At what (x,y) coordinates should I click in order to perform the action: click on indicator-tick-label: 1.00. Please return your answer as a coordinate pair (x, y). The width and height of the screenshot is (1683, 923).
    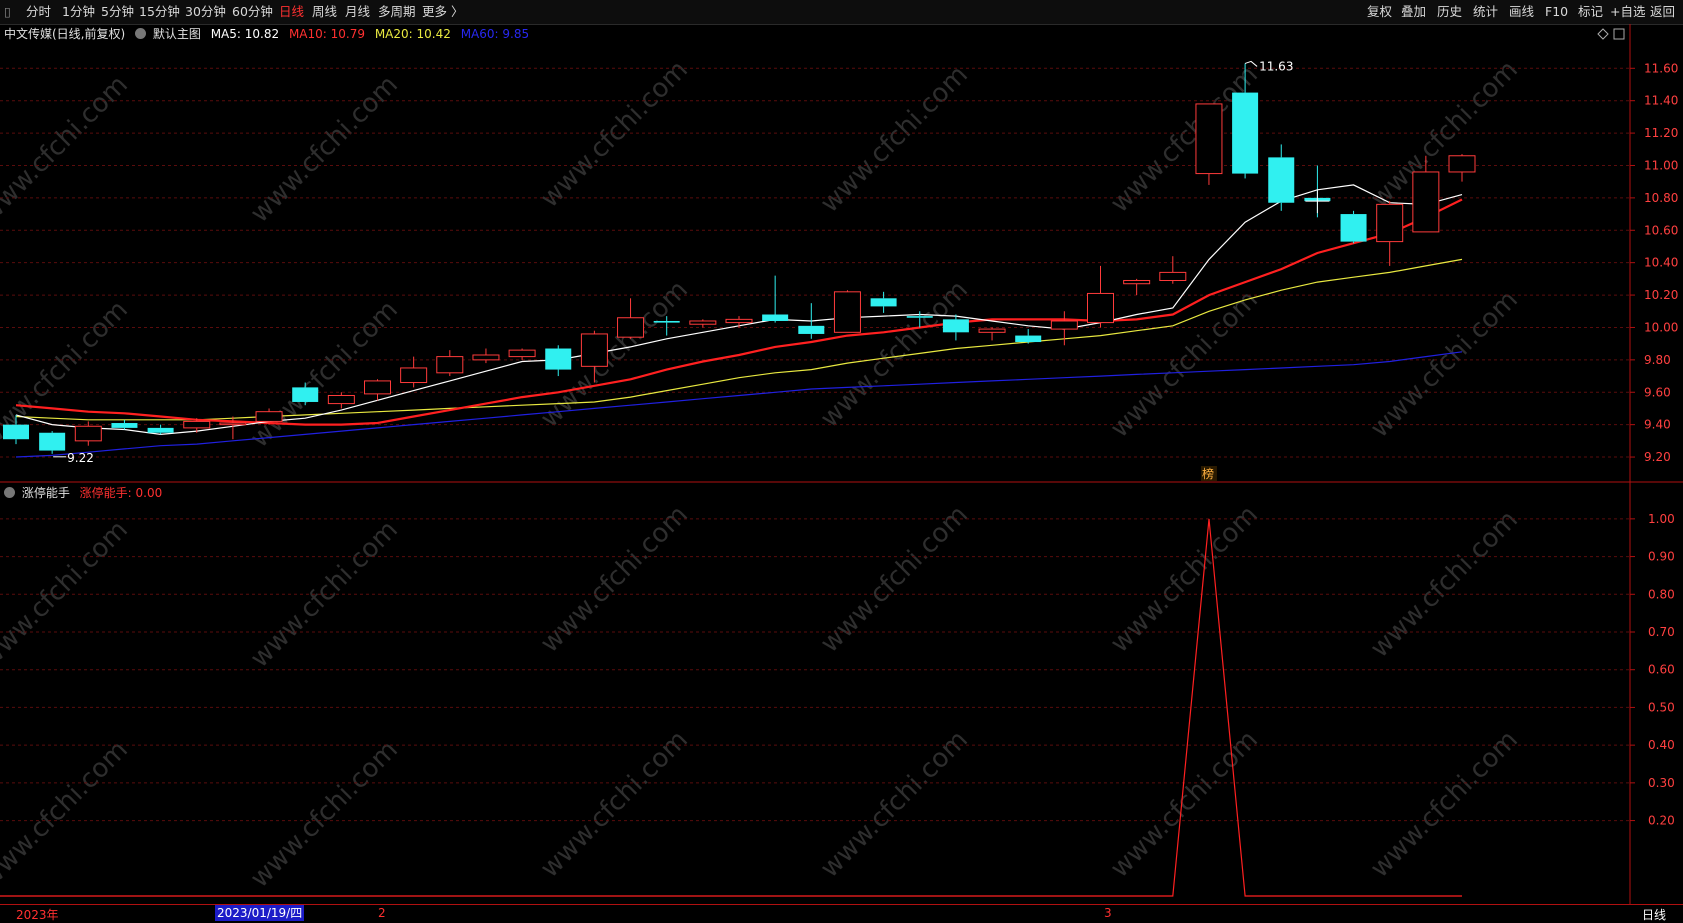
    Looking at the image, I should click on (1661, 519).